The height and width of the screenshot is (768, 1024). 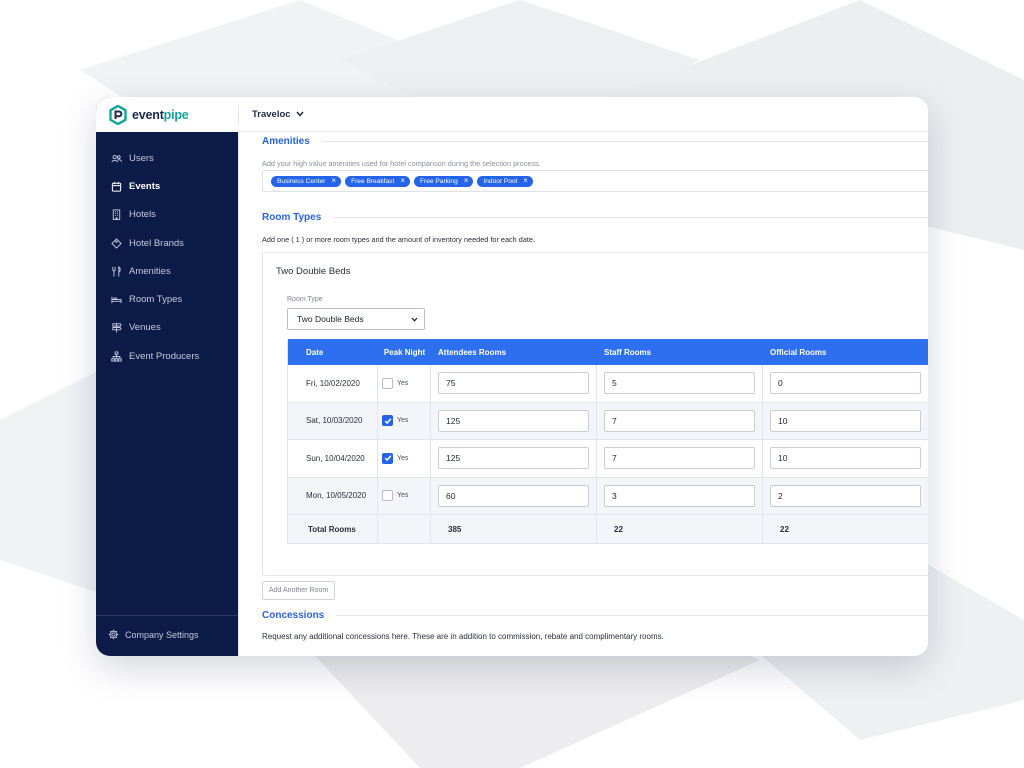 I want to click on sidebar-item-room-types: Room Types, so click(x=167, y=299).